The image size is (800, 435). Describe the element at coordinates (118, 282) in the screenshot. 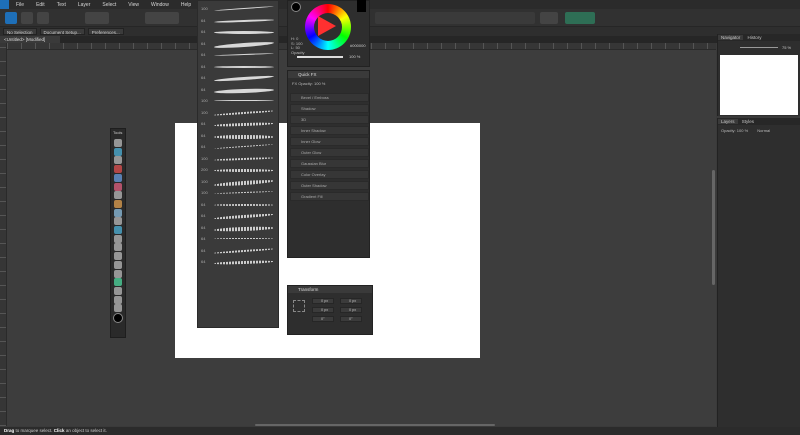

I see `transparency-icon` at that location.